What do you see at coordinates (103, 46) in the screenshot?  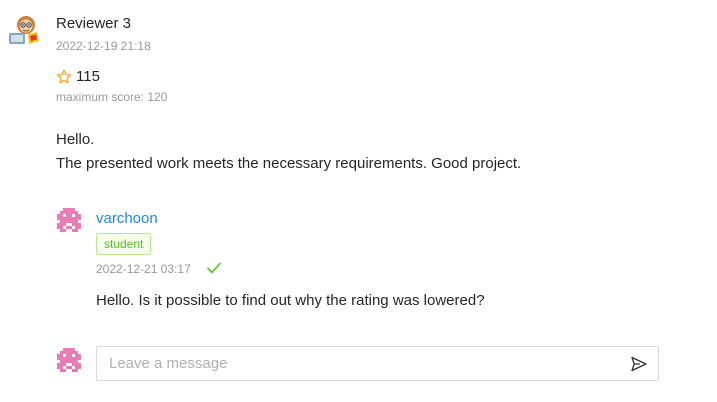 I see `review-timestamp: 2022-12-19 21:18` at bounding box center [103, 46].